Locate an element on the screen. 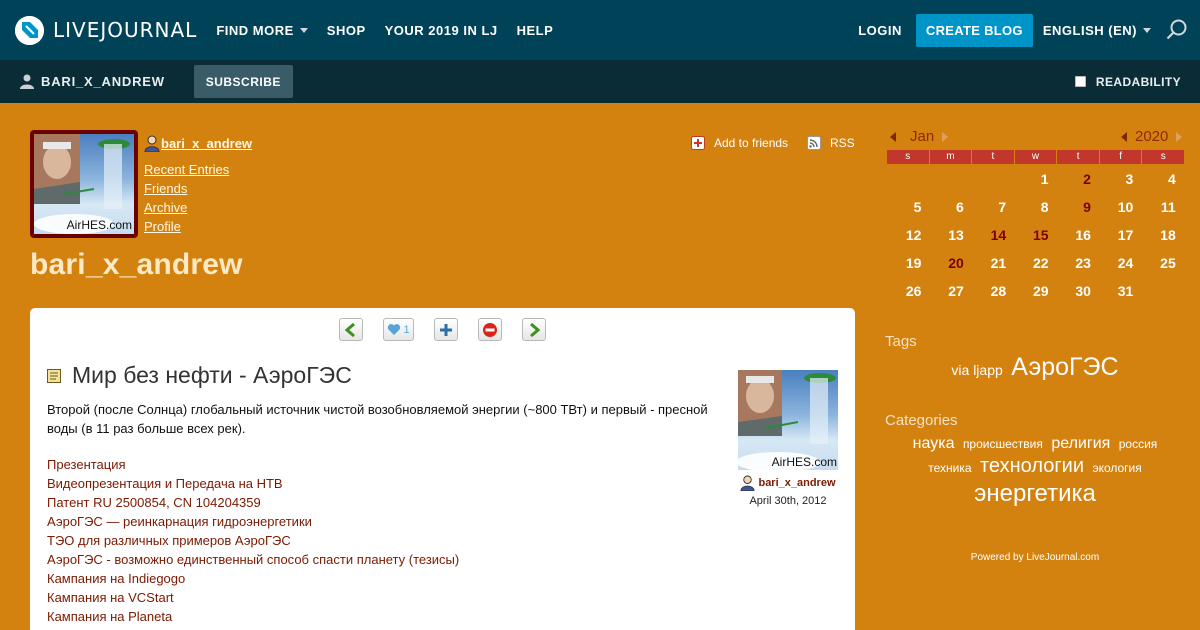 The image size is (1200, 630). calendar-year: 2020 is located at coordinates (1151, 136).